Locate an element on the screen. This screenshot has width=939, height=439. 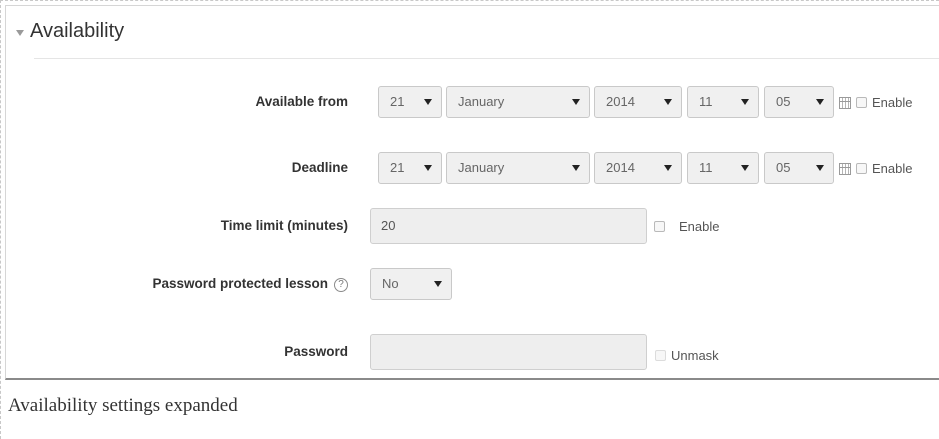
unmask-label: Unmask is located at coordinates (695, 355).